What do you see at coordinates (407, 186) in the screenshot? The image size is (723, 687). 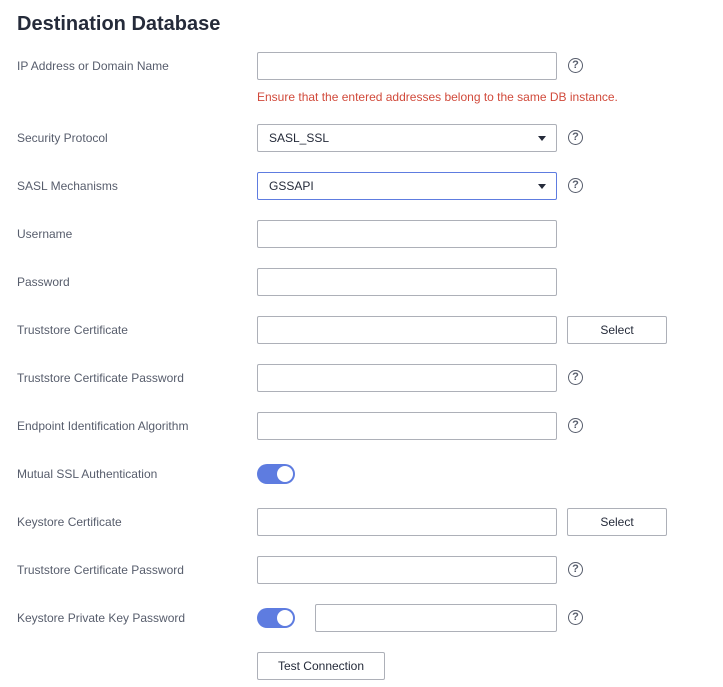 I see `sasl-mechanisms-select: GSSAPI` at bounding box center [407, 186].